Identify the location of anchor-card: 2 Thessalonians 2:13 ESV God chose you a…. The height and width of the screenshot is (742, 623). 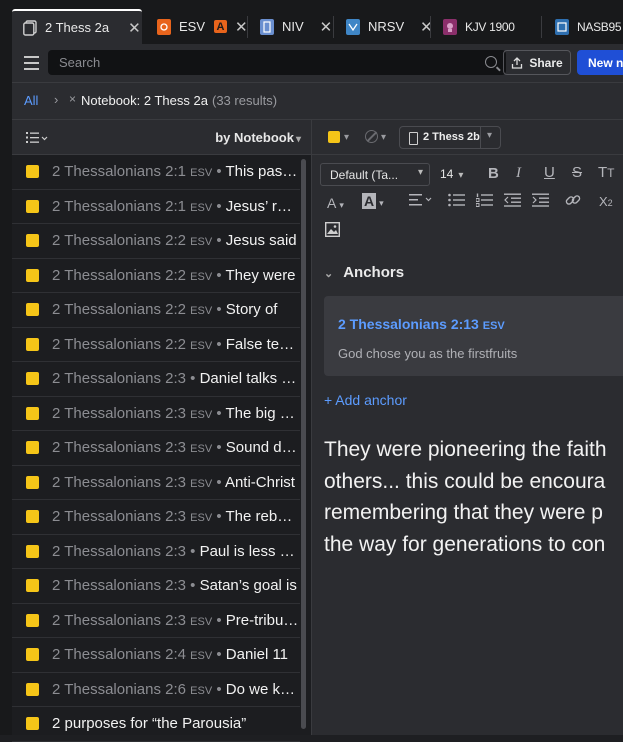
(473, 336).